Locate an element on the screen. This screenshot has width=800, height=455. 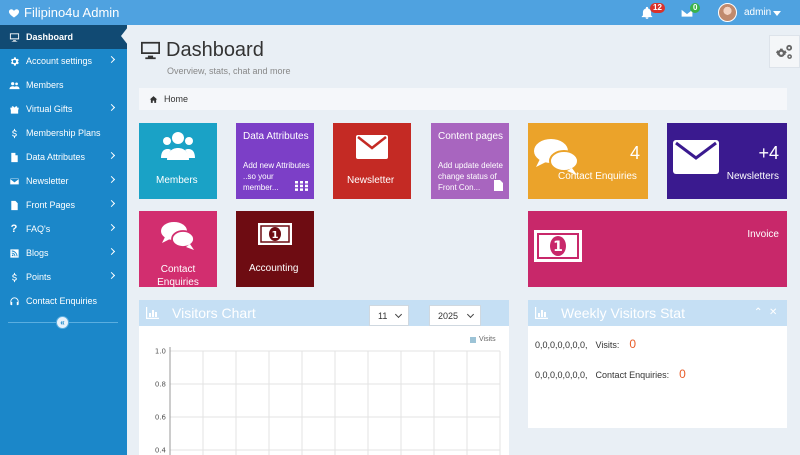
panel-title: Visitors Chart is located at coordinates (214, 313).